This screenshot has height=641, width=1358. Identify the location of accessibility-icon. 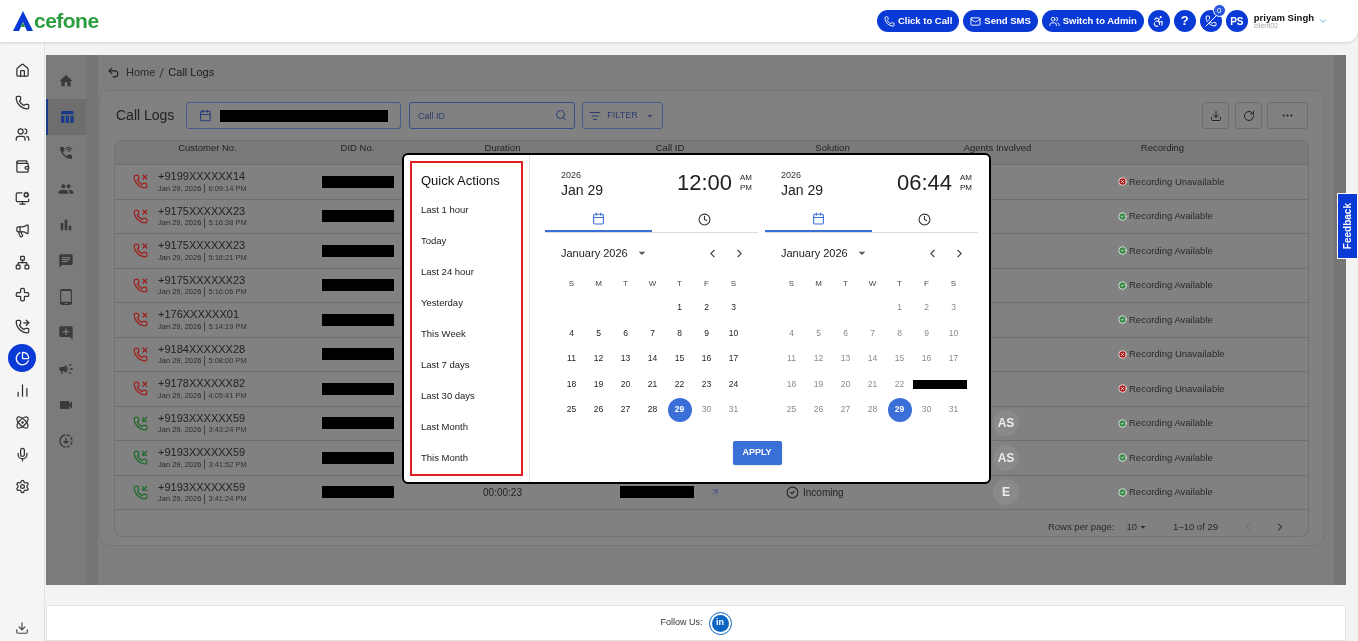
(1159, 21).